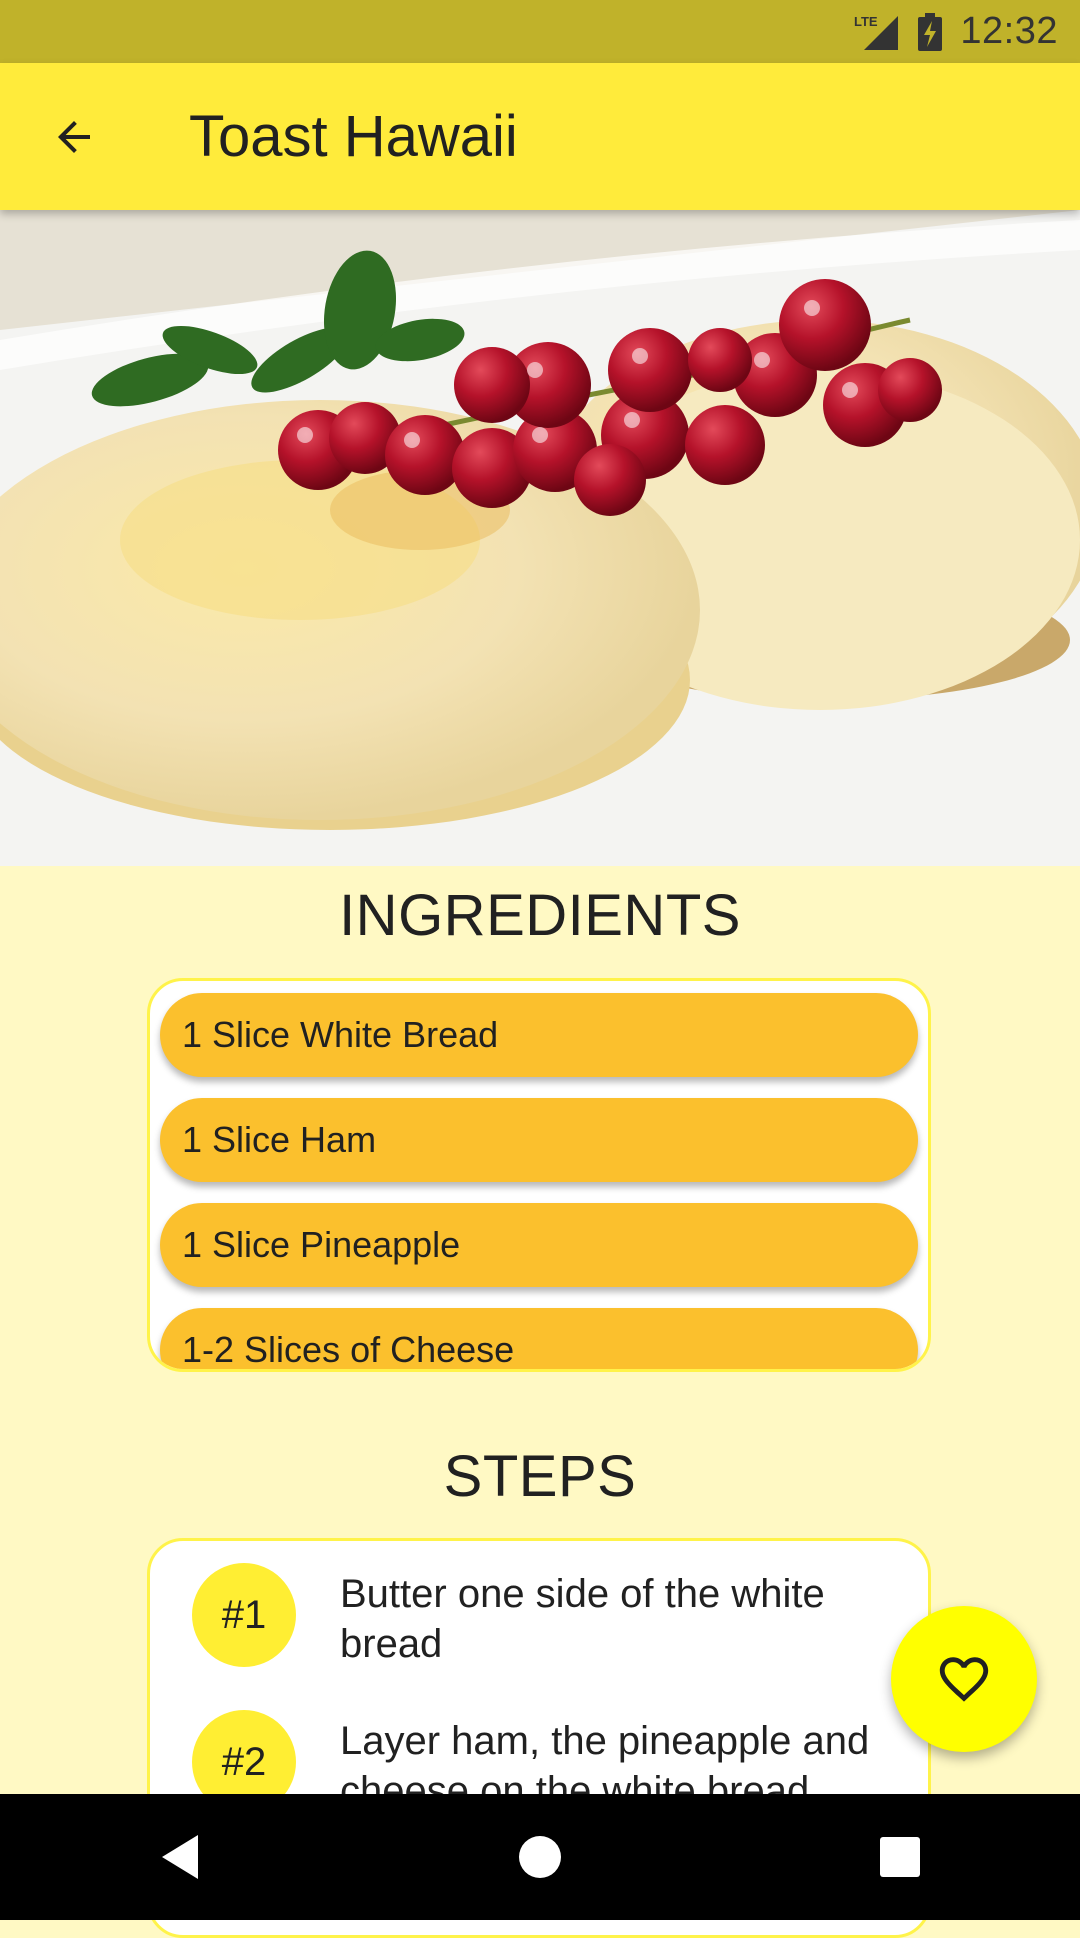  What do you see at coordinates (353, 136) in the screenshot?
I see `page-title: Toast Hawaii` at bounding box center [353, 136].